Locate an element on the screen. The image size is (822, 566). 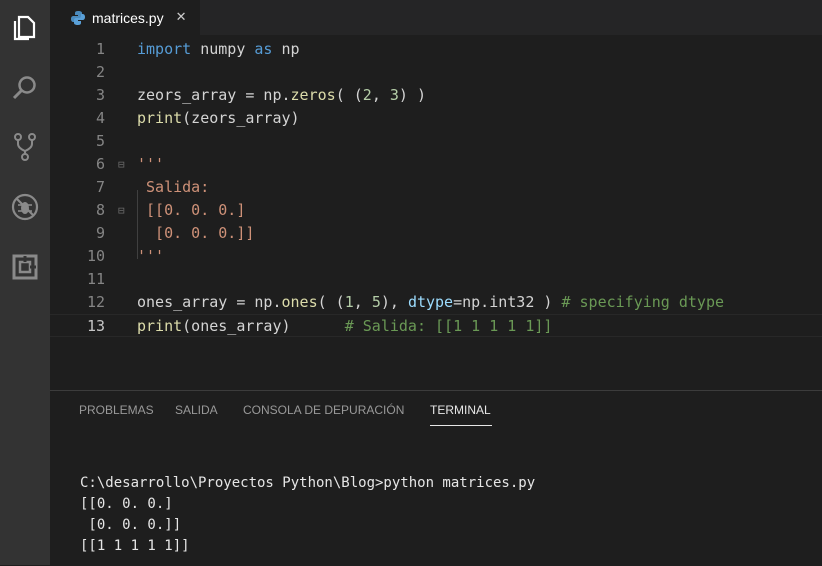
line-number: 11 is located at coordinates (95, 279).